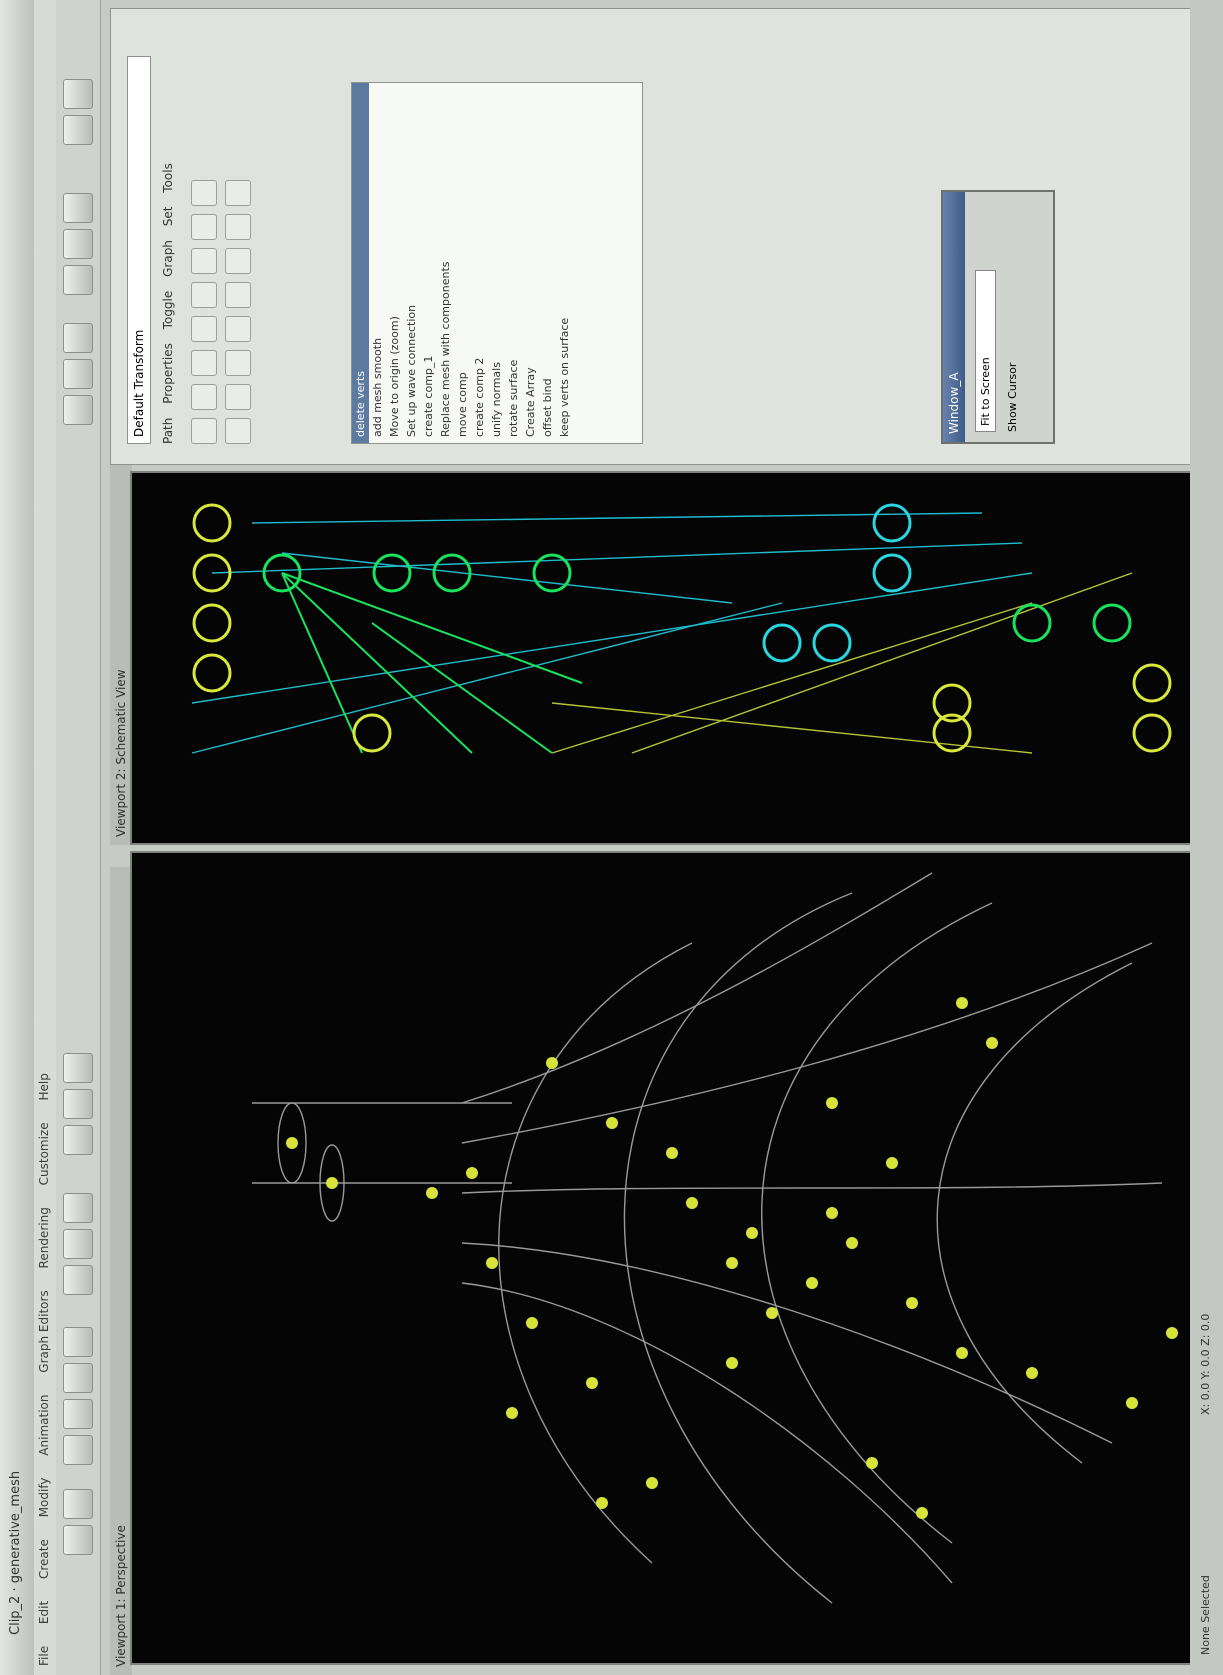  What do you see at coordinates (78, 374) in the screenshot?
I see `curve-editor-icon` at bounding box center [78, 374].